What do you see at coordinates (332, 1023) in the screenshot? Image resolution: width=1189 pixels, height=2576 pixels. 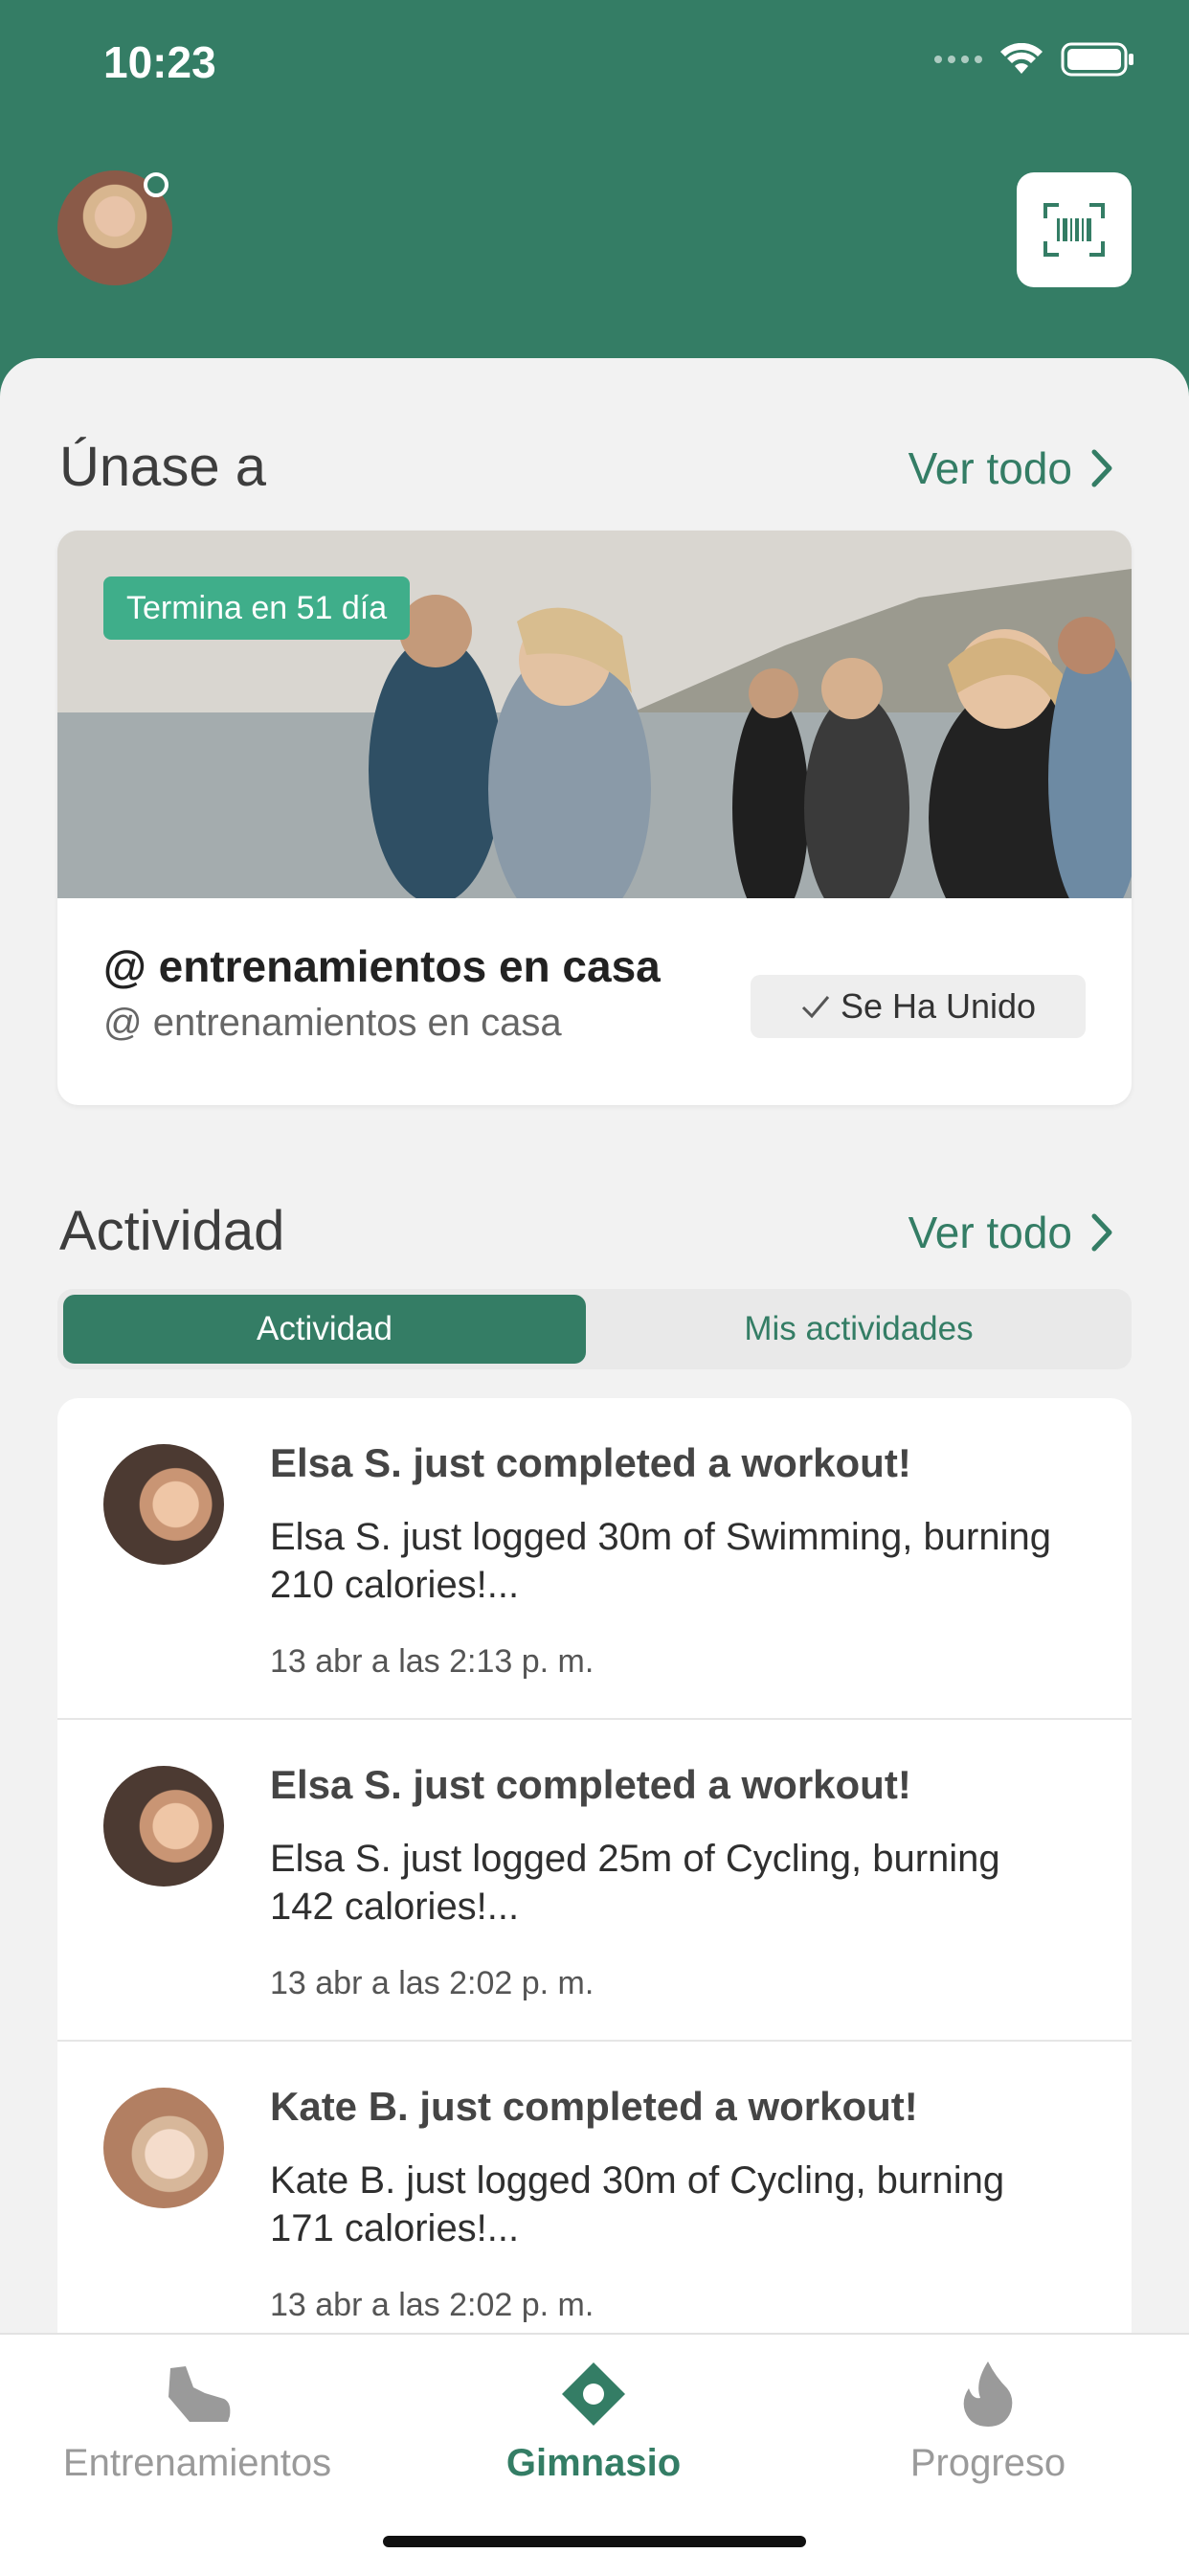 I see `challenge-subtitle: @ entrenamientos en casa` at bounding box center [332, 1023].